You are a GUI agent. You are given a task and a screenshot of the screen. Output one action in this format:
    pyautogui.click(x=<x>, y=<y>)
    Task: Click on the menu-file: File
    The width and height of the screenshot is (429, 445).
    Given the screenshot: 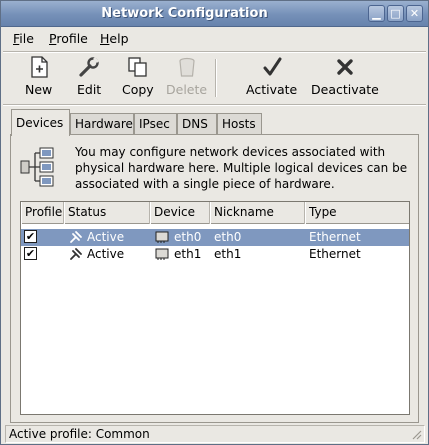 What is the action you would take?
    pyautogui.click(x=23, y=38)
    